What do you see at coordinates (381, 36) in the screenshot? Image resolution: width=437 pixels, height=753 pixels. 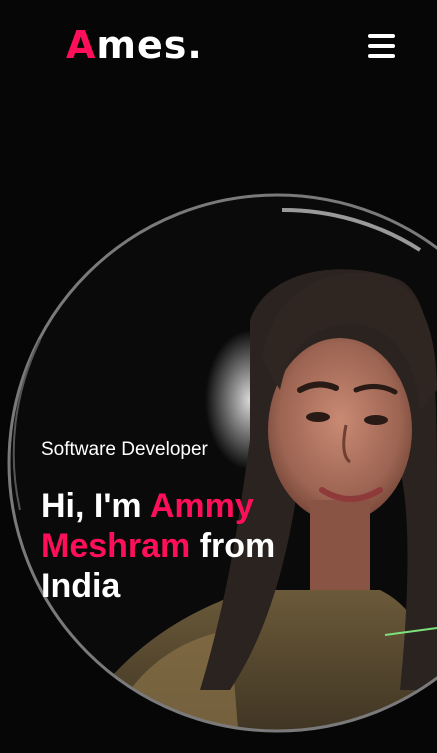 I see `menu-bar-top` at bounding box center [381, 36].